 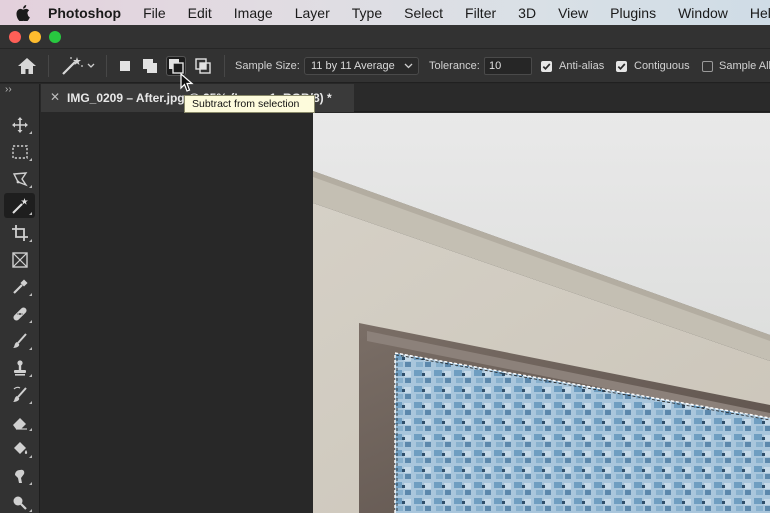 What do you see at coordinates (454, 66) in the screenshot?
I see `tolerance-label: Tolerance:` at bounding box center [454, 66].